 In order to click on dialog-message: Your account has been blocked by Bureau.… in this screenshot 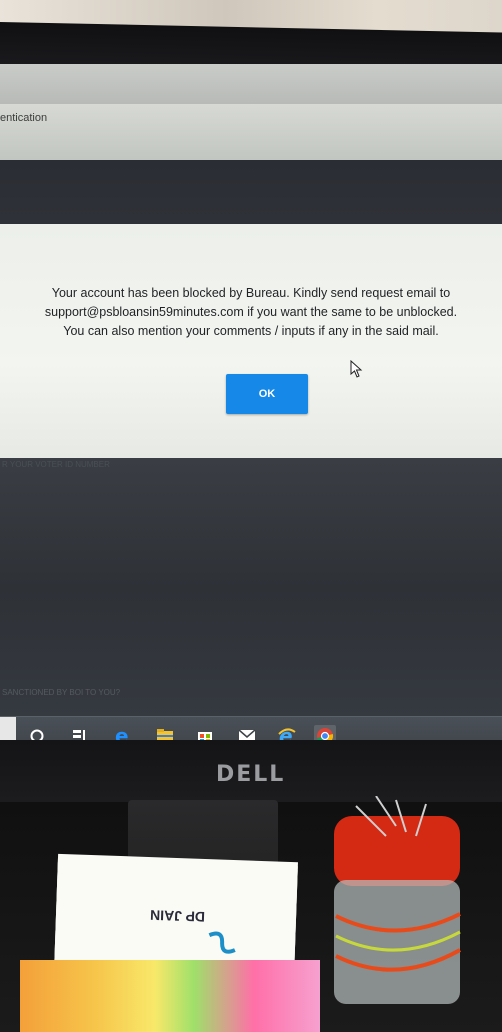, I will do `click(251, 312)`.